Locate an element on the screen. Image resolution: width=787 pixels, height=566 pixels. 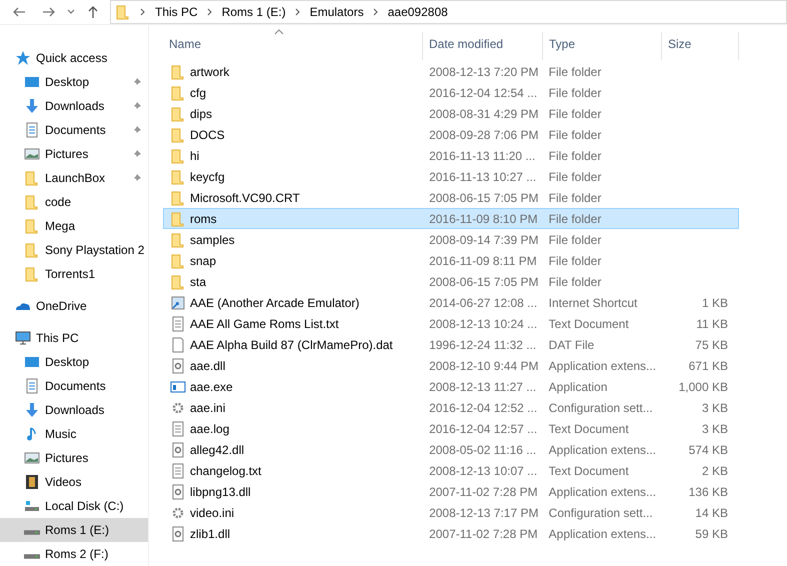
column-header: Date modified is located at coordinates (483, 46).